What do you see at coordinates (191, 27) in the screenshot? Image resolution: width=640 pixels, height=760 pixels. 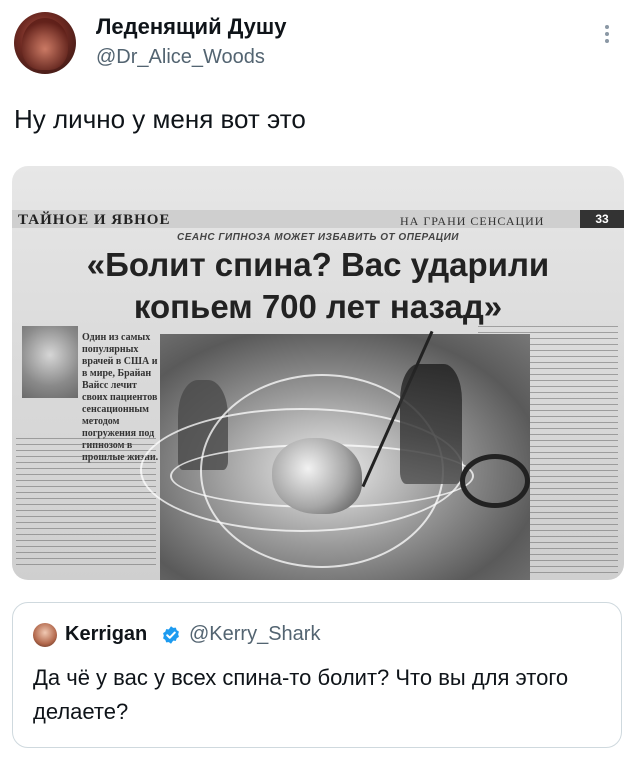 I see `author-name: Леденящий Душу` at bounding box center [191, 27].